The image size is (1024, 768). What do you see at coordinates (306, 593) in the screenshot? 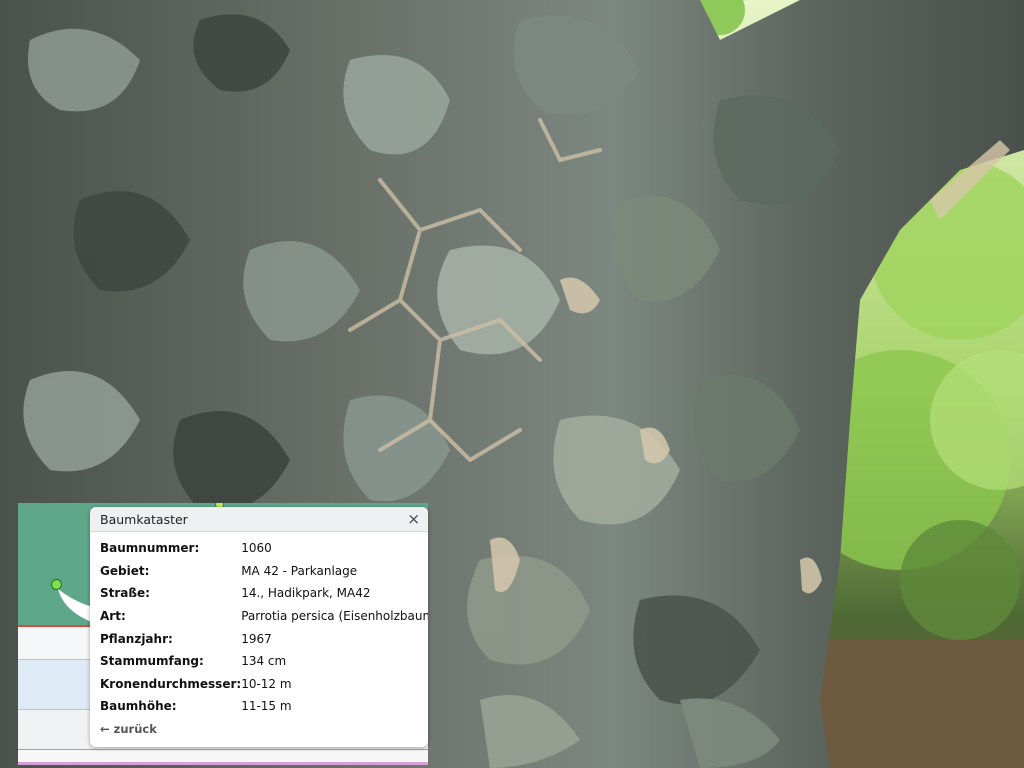
I see `attribute-value: 14., Hadikpark, MA42` at bounding box center [306, 593].